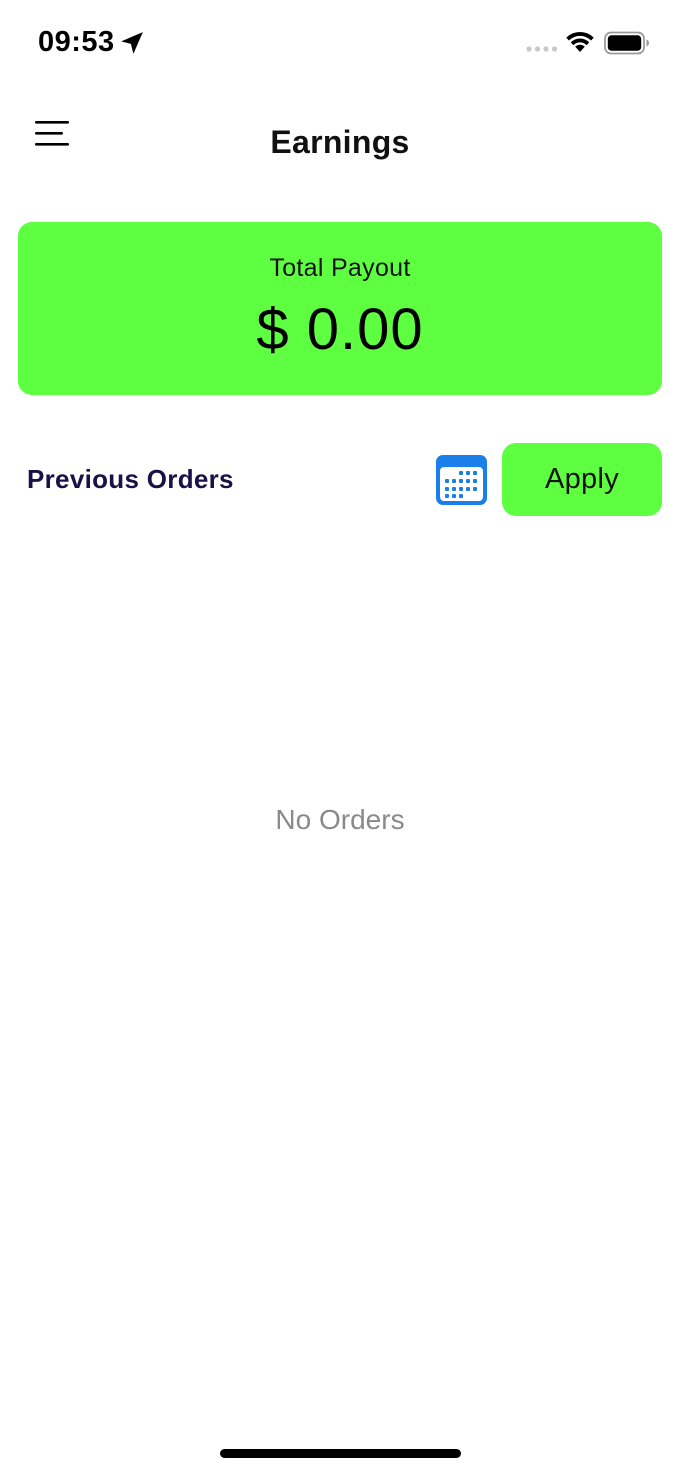 The height and width of the screenshot is (1472, 680). What do you see at coordinates (542, 49) in the screenshot?
I see `cellular-signal-icon` at bounding box center [542, 49].